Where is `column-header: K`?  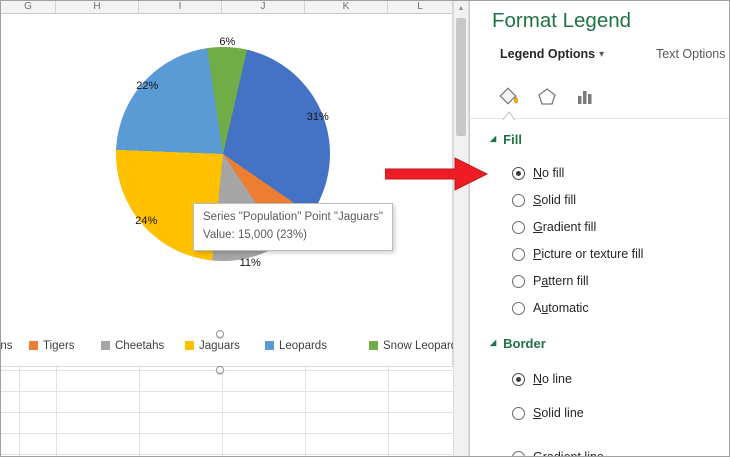 column-header: K is located at coordinates (346, 7).